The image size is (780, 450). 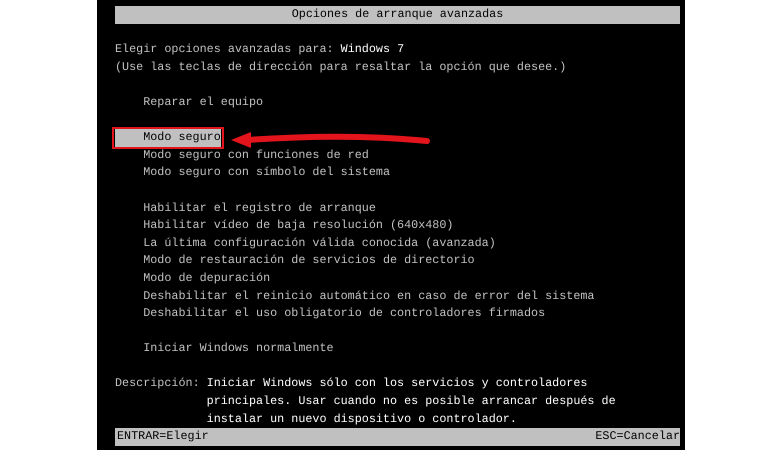 I want to click on window-title: Opciones de arranque avanzadas, so click(x=398, y=14).